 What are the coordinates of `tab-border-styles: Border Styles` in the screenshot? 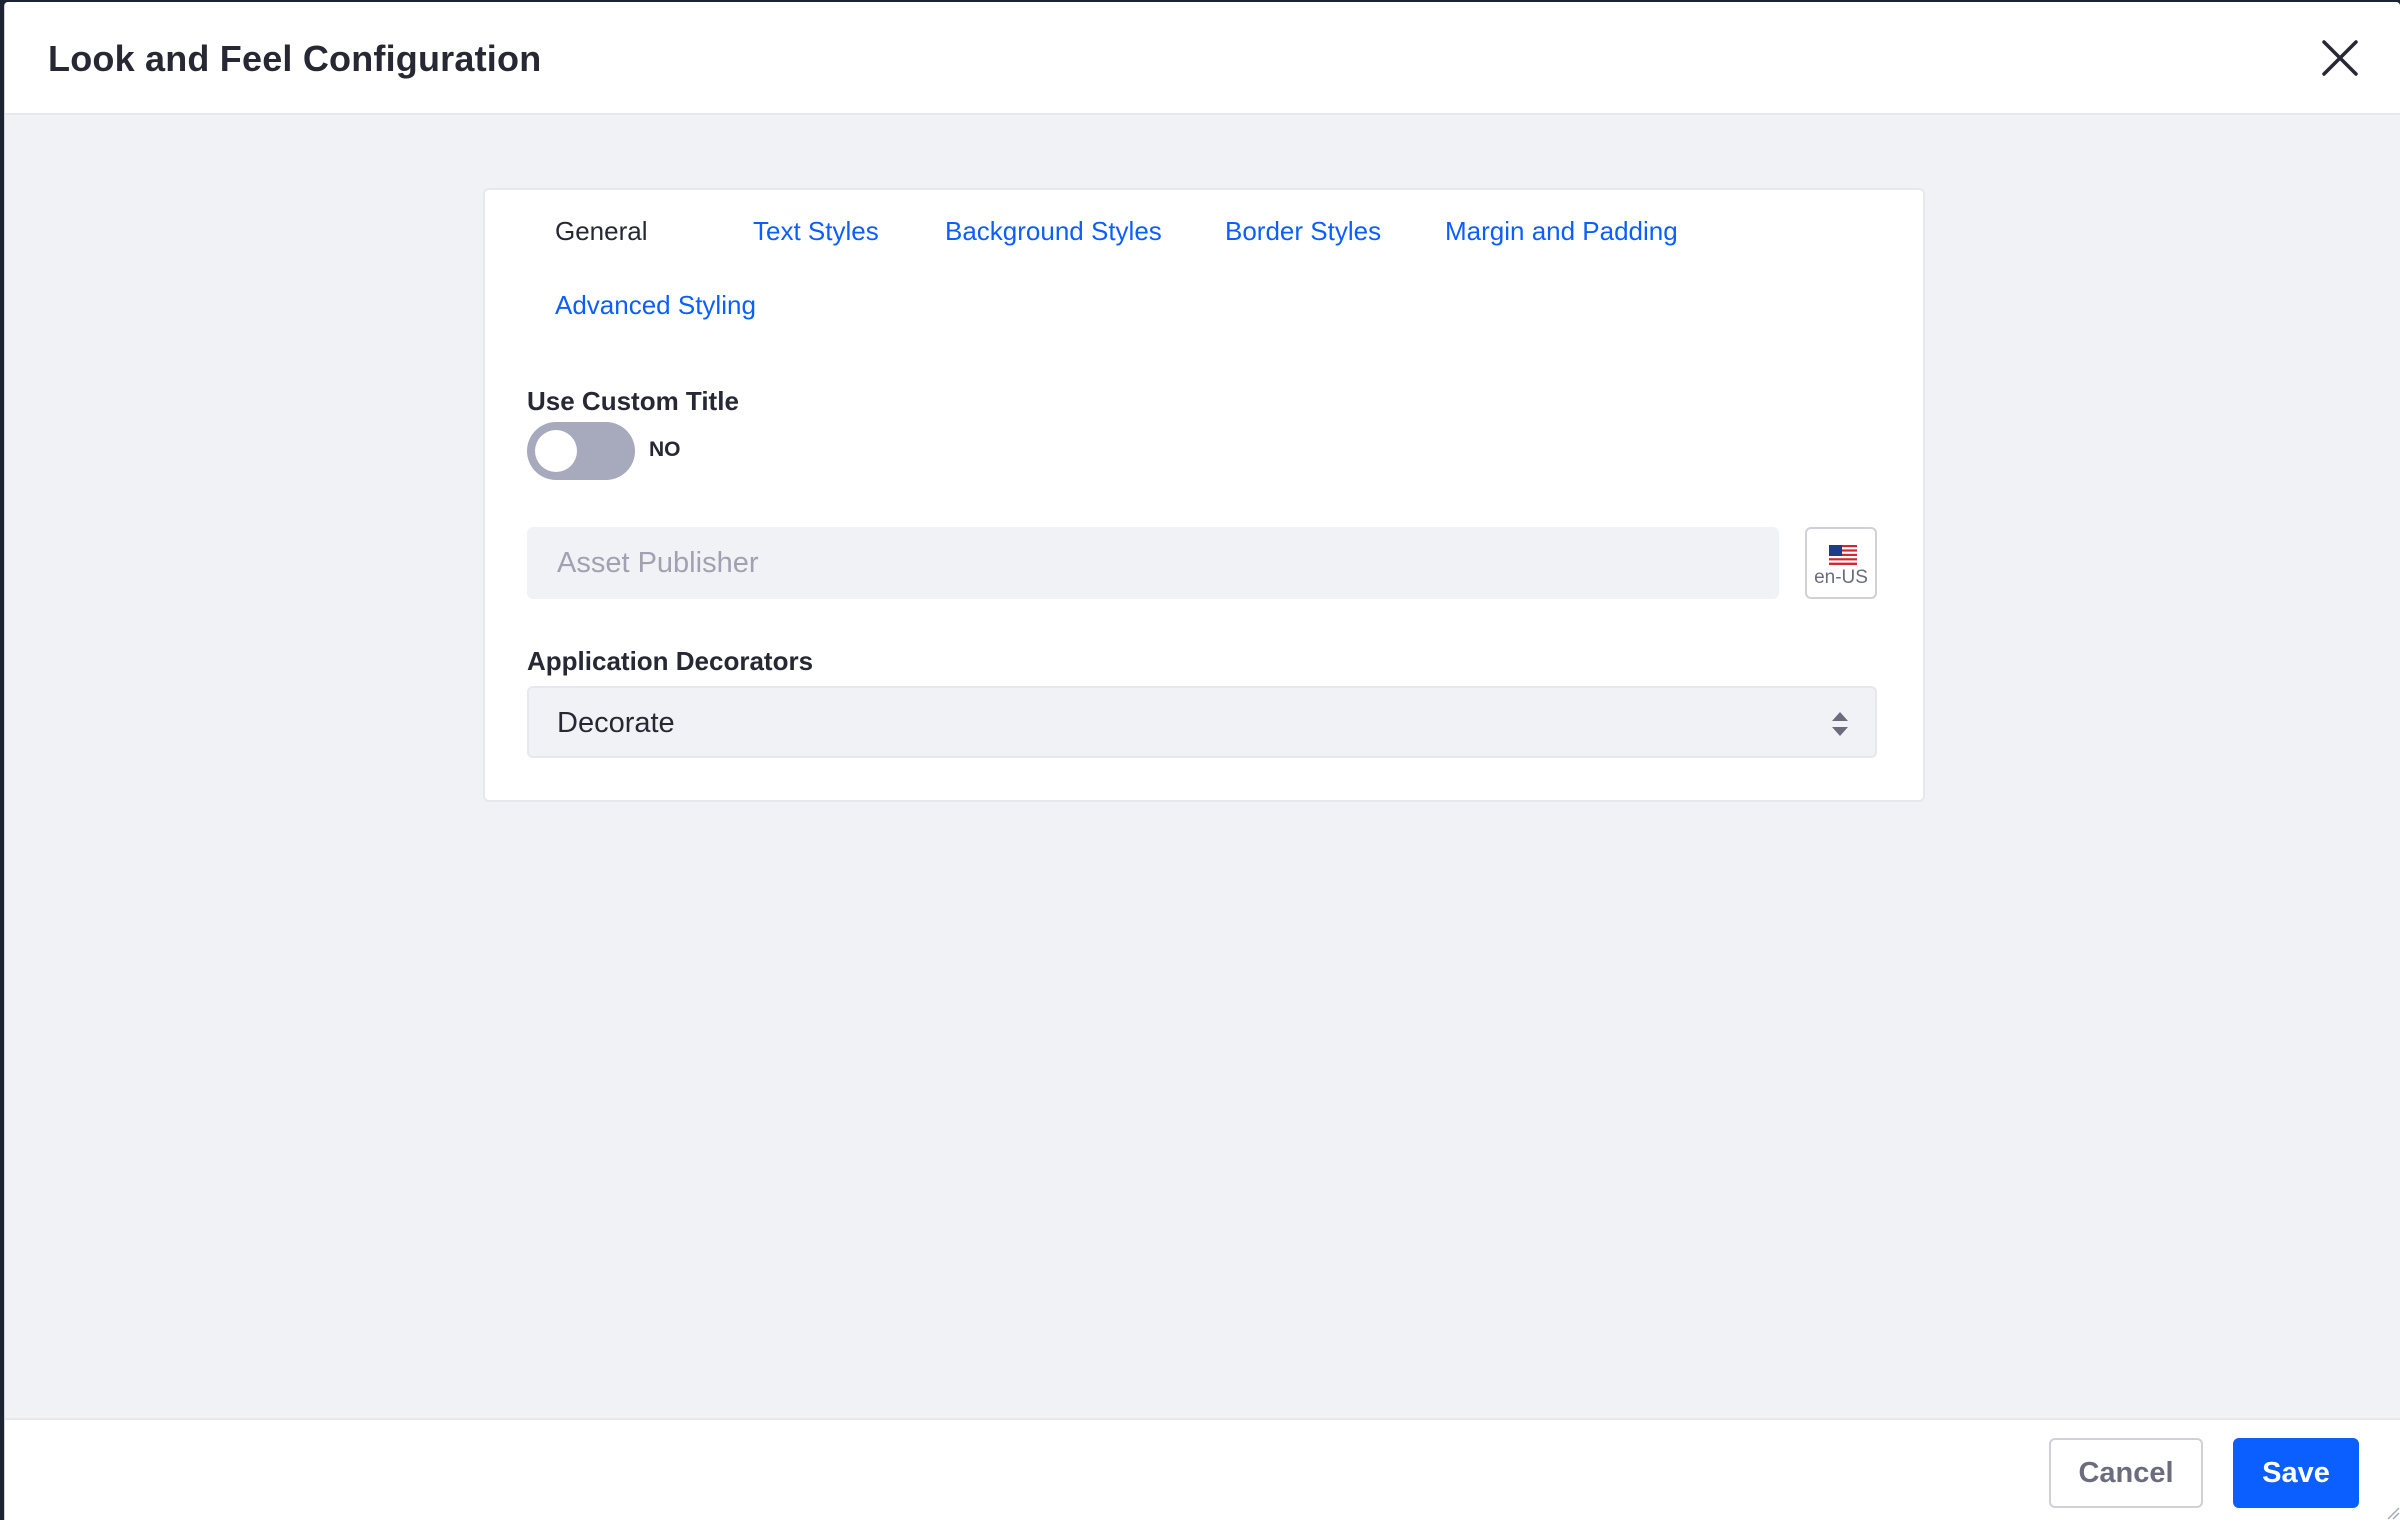 It's located at (1303, 231).